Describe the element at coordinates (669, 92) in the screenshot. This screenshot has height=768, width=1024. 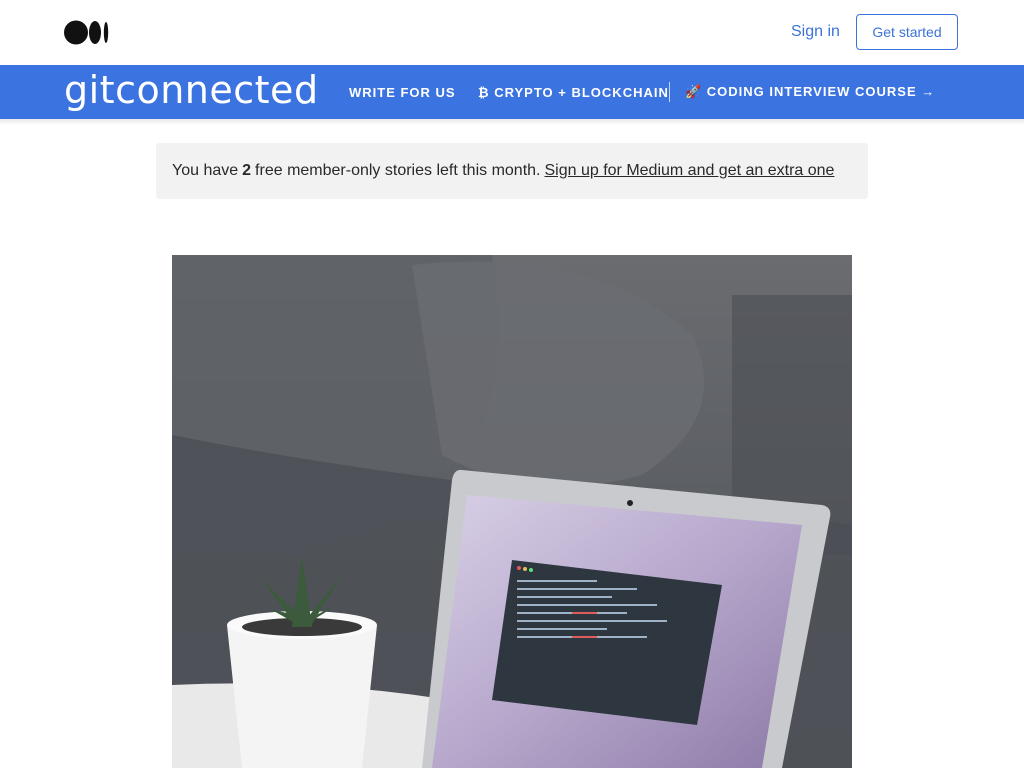
I see `nav-divider` at that location.